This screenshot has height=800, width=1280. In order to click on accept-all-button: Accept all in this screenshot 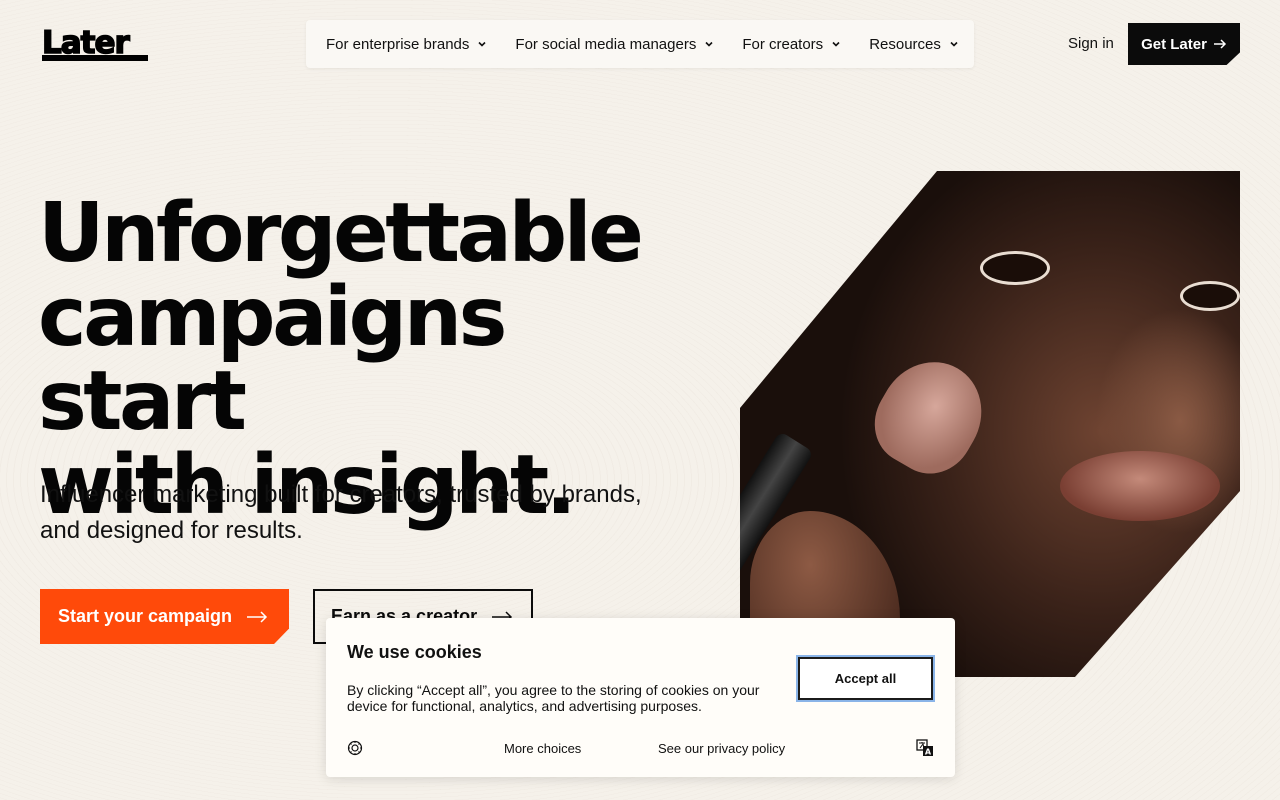, I will do `click(865, 678)`.